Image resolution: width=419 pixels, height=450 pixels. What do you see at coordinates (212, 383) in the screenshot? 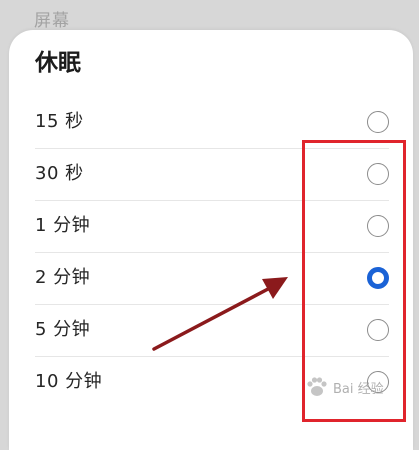
I see `option-10min: 10 分钟` at bounding box center [212, 383].